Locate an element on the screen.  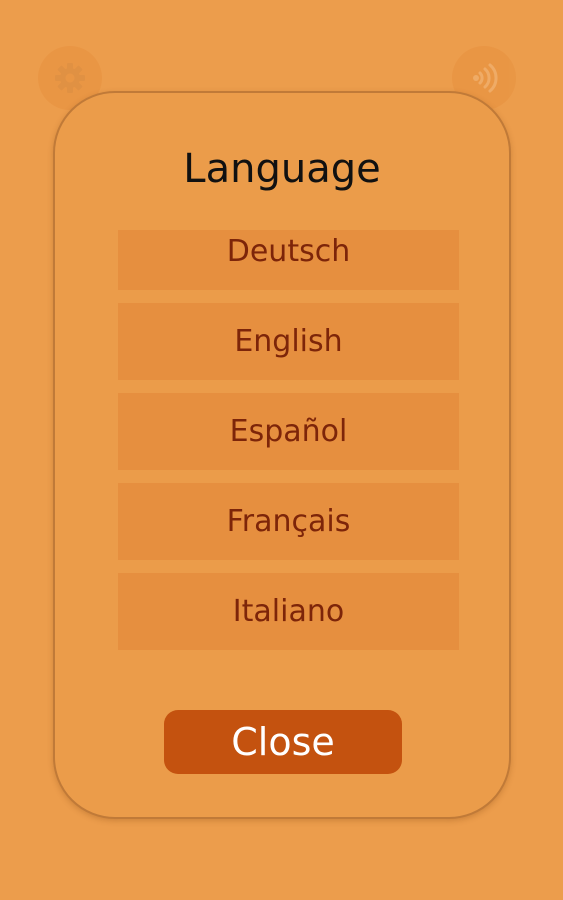
language-label: Français is located at coordinates (288, 521).